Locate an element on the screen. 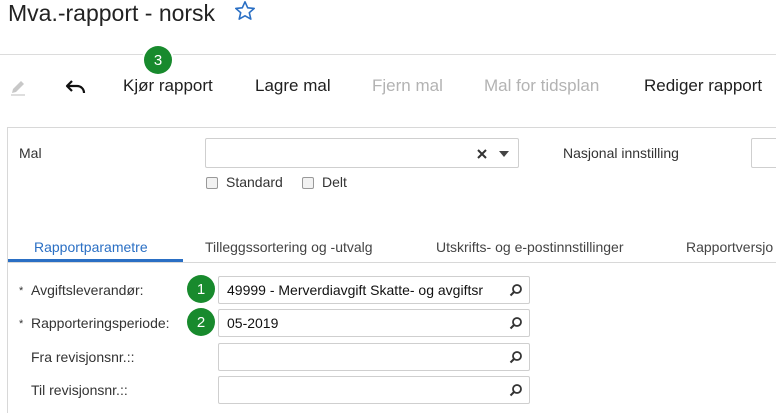 This screenshot has height=413, width=776. reporting-period-input: 05-2019 is located at coordinates (374, 323).